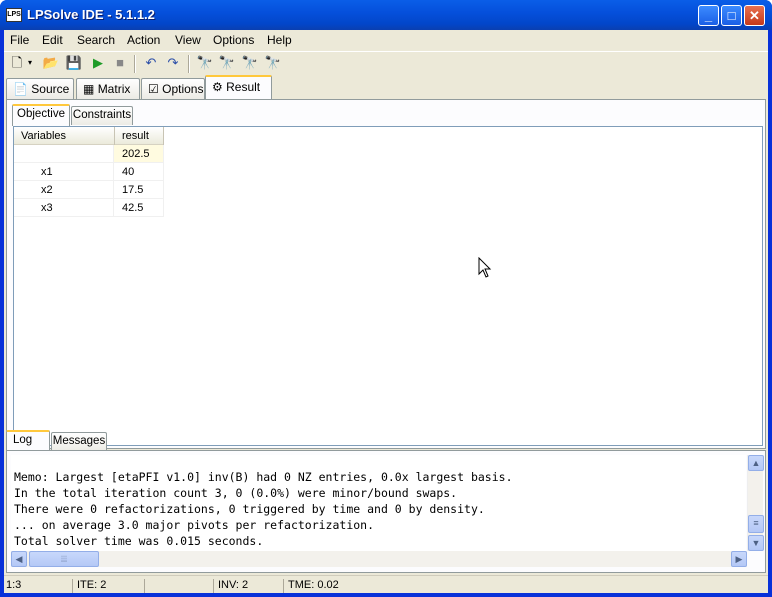 The width and height of the screenshot is (772, 597). What do you see at coordinates (386, 441) in the screenshot?
I see `log-tabs: Log Messages` at bounding box center [386, 441].